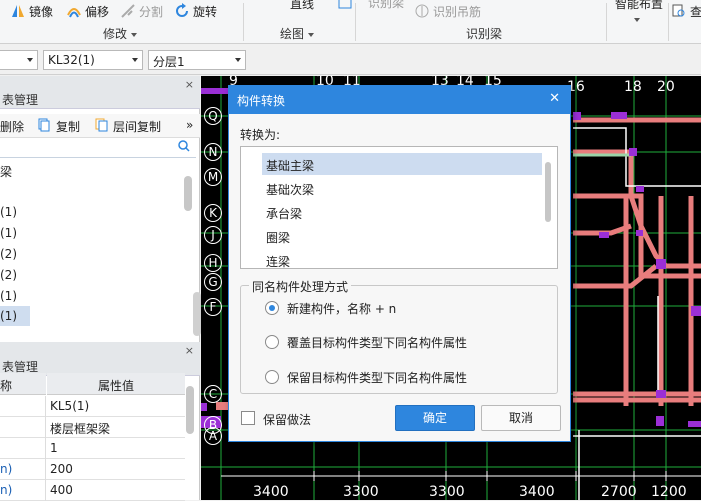 This screenshot has height=501, width=701. Describe the element at coordinates (68, 126) in the screenshot. I see `copy-button: 复制` at that location.